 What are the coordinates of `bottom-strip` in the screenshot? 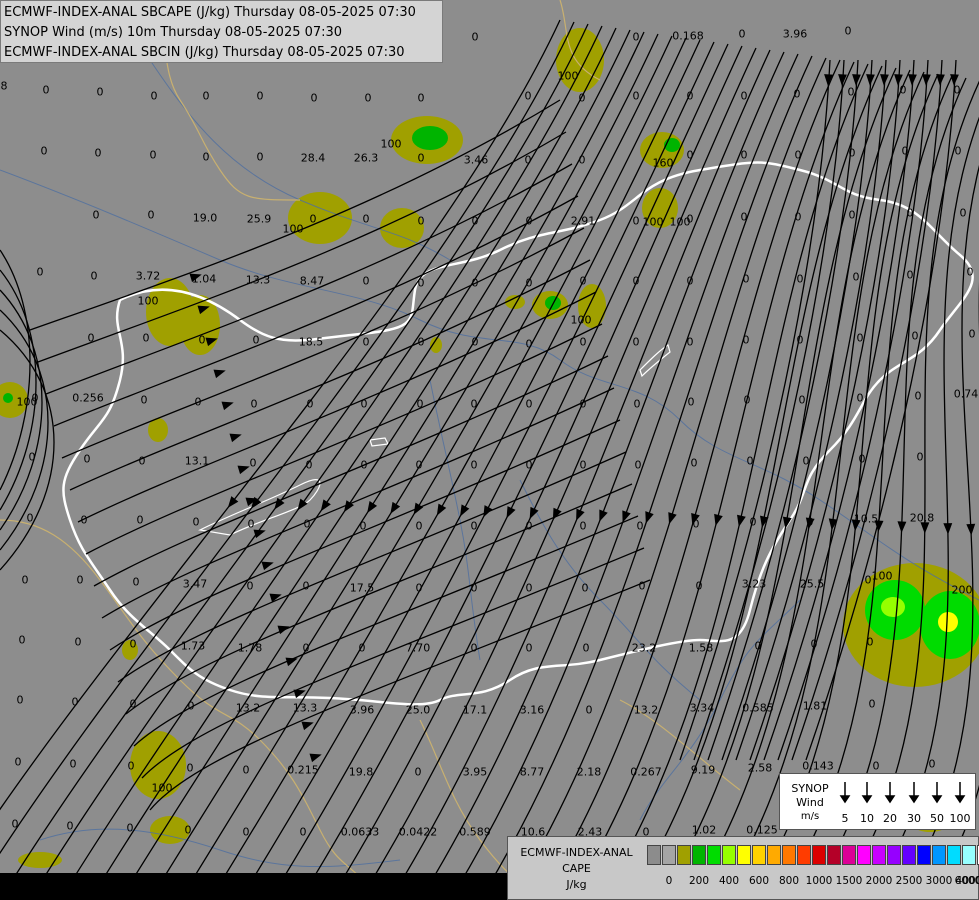 It's located at (253, 886).